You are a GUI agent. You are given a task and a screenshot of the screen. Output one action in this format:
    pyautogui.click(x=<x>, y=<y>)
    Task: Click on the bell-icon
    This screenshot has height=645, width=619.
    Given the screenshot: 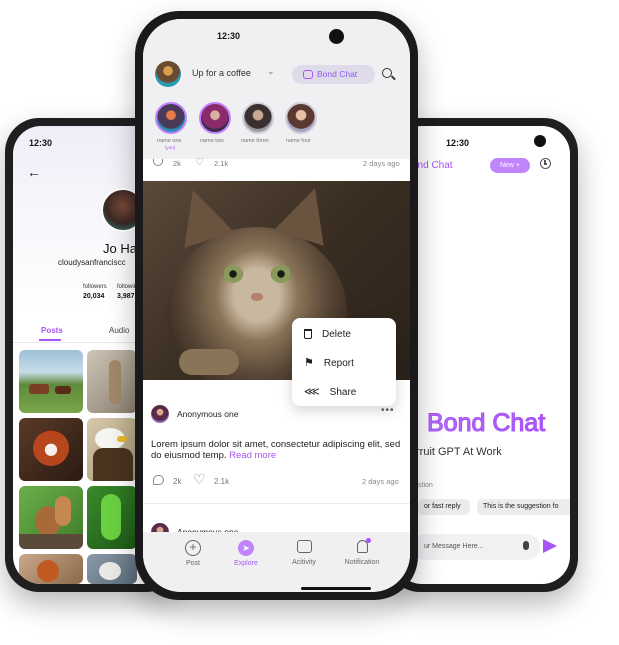 What is the action you would take?
    pyautogui.click(x=363, y=545)
    